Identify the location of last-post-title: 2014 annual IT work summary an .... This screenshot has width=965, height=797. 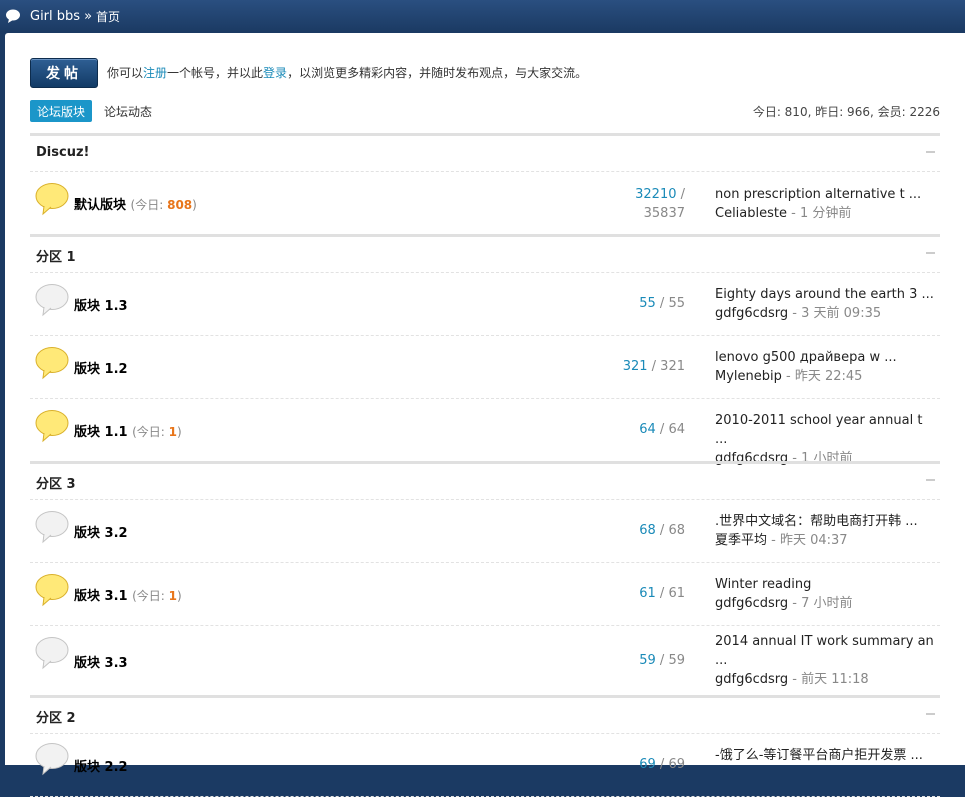
(824, 651).